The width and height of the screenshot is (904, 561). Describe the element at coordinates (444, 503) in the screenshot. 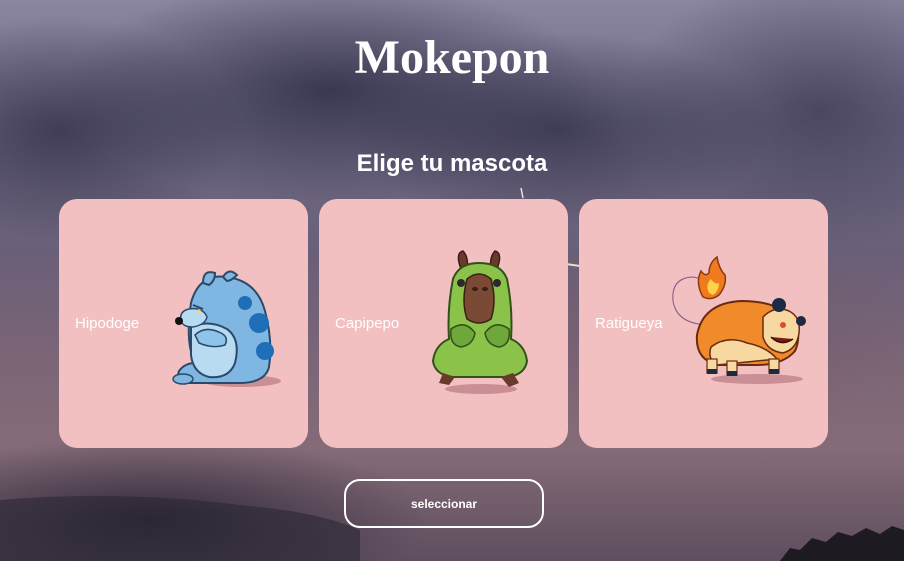

I see `select-pet-button: seleccionar` at that location.